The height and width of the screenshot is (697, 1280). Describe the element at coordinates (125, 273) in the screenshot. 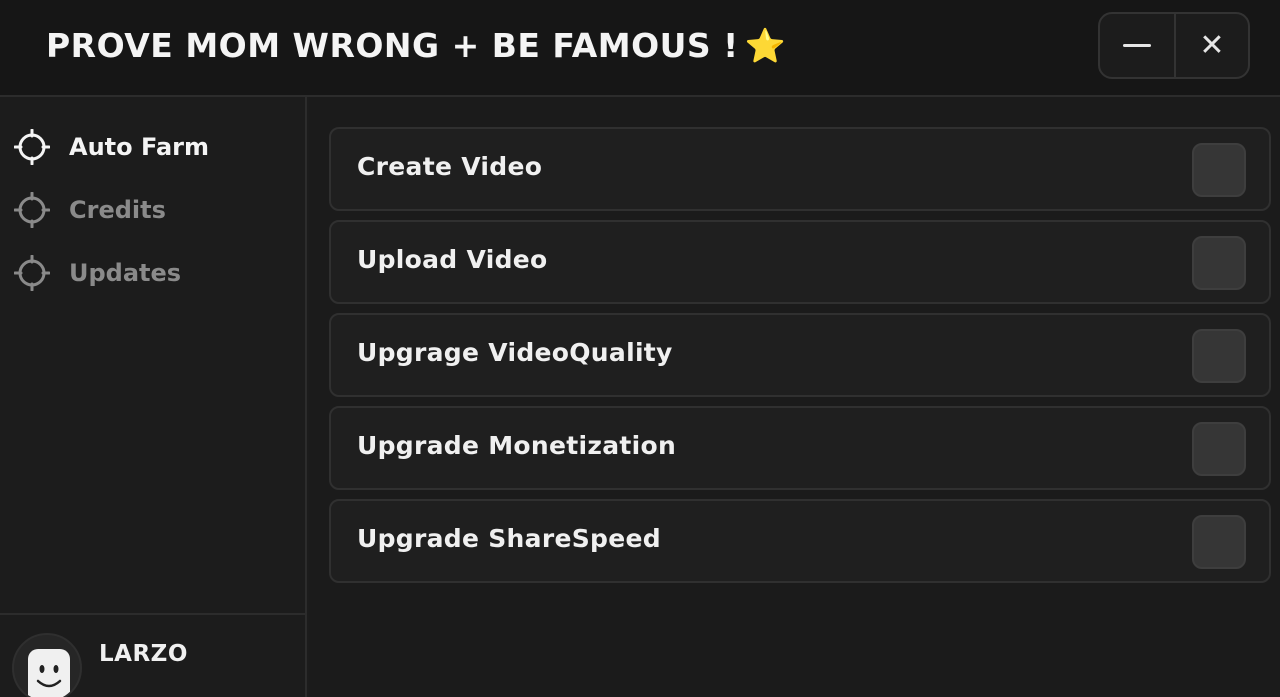

I see `sidebar-item-label: Updates` at that location.